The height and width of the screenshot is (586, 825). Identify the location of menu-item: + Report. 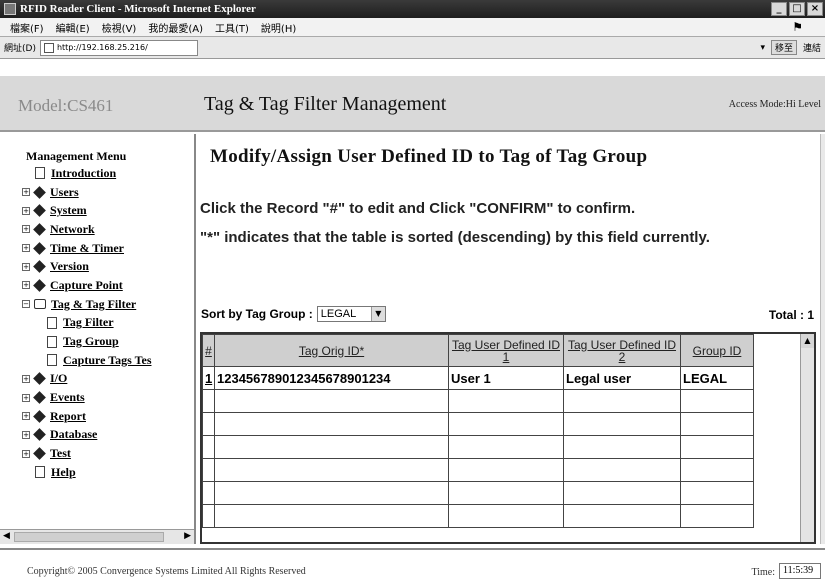
(86, 416).